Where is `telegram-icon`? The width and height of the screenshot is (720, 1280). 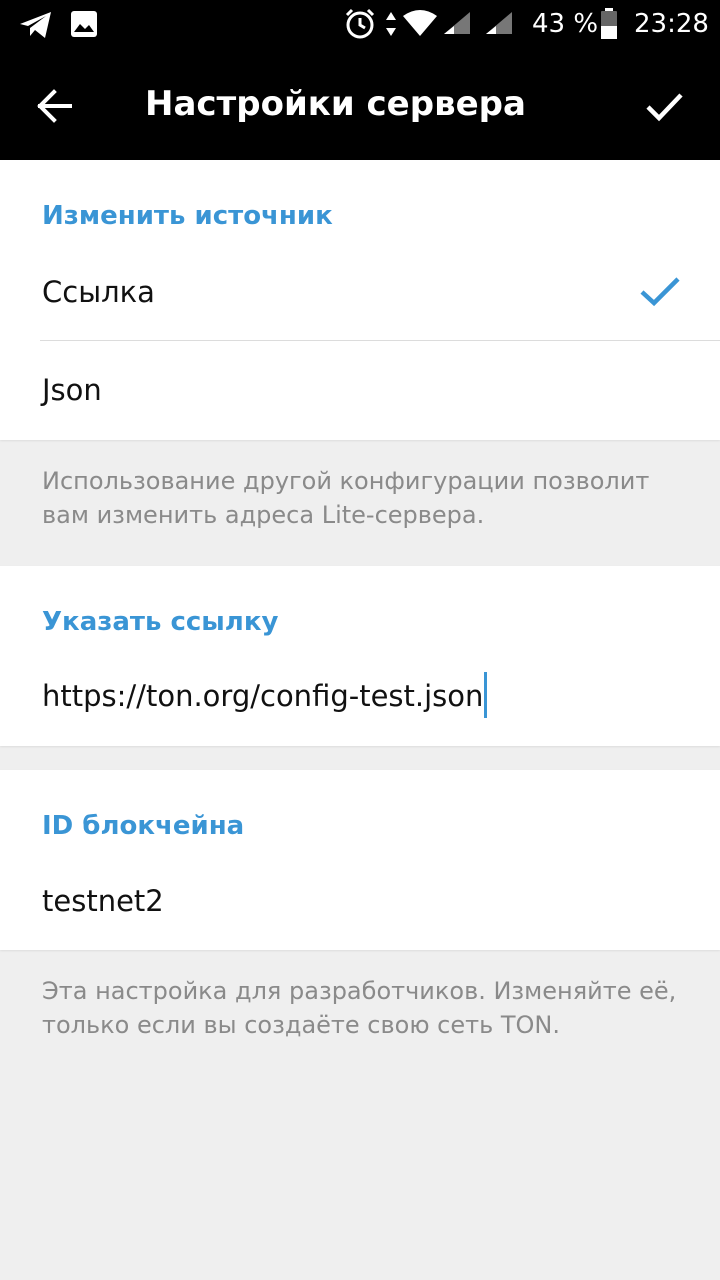 telegram-icon is located at coordinates (35, 25).